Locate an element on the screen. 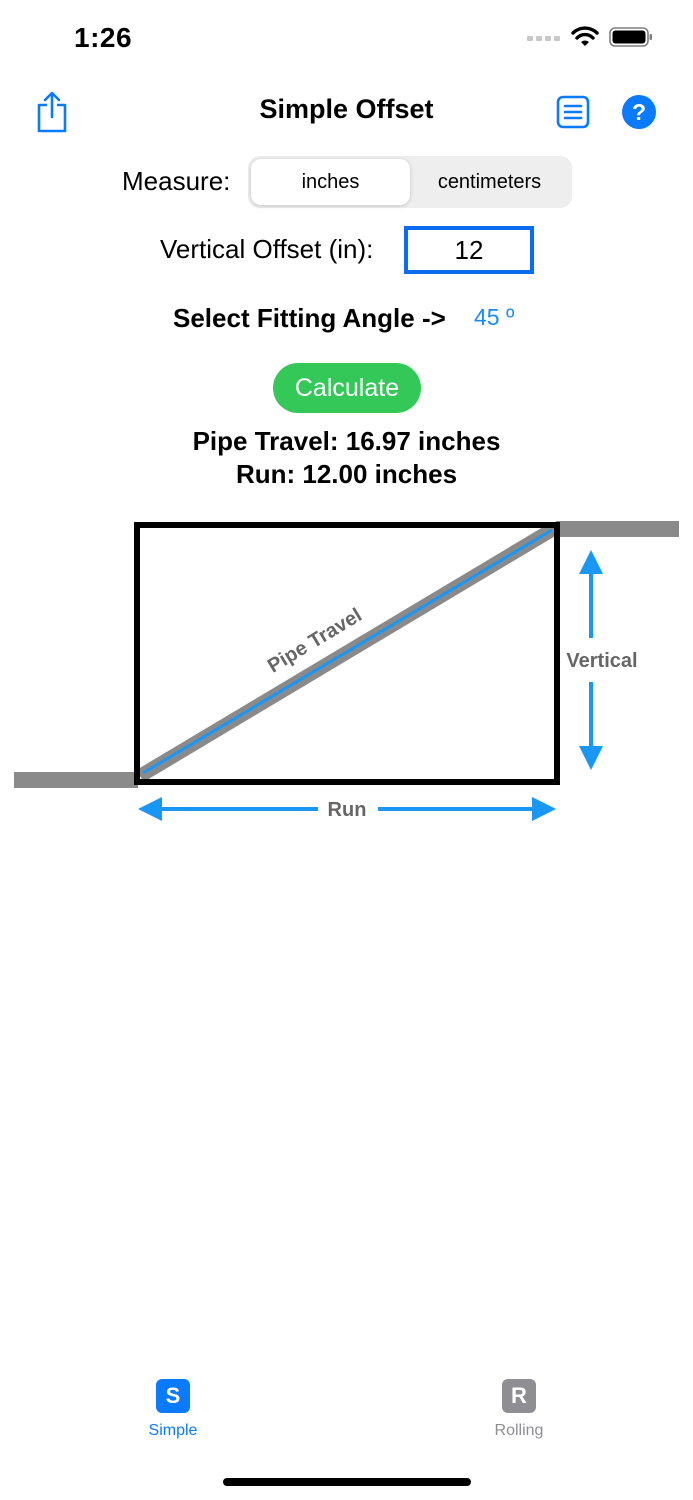 The height and width of the screenshot is (1500, 693). calculate-button: Calculate is located at coordinates (347, 388).